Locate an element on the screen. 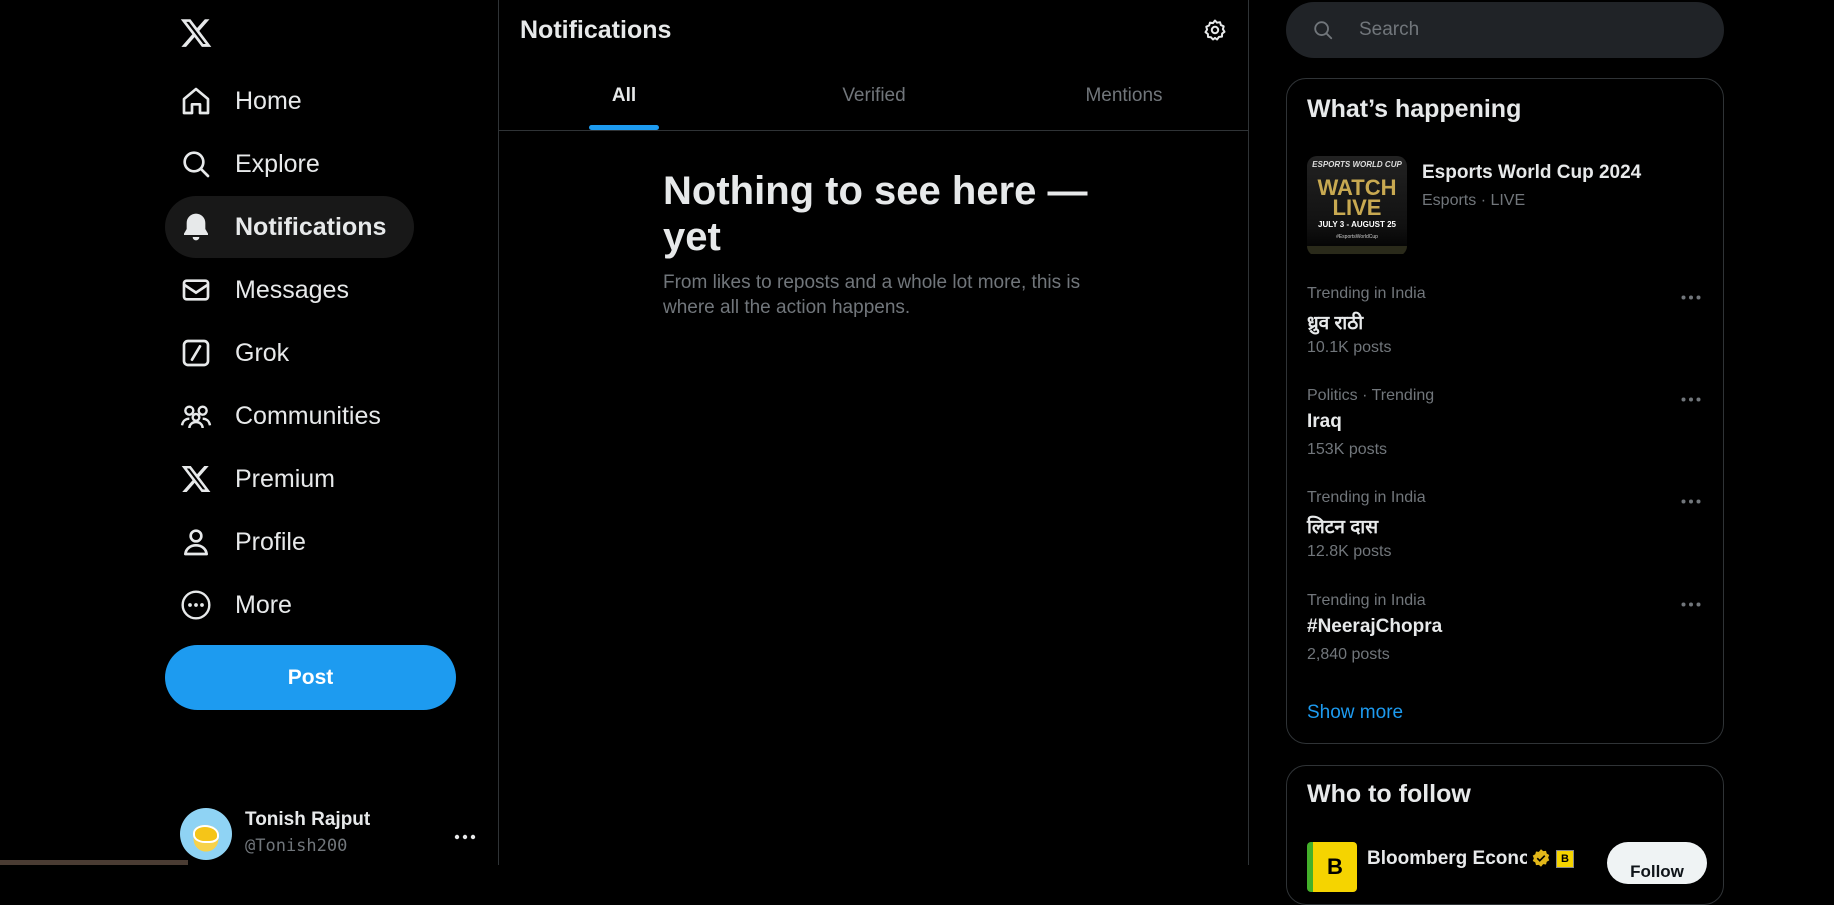 This screenshot has height=905, width=1834. gear-icon is located at coordinates (1215, 30).